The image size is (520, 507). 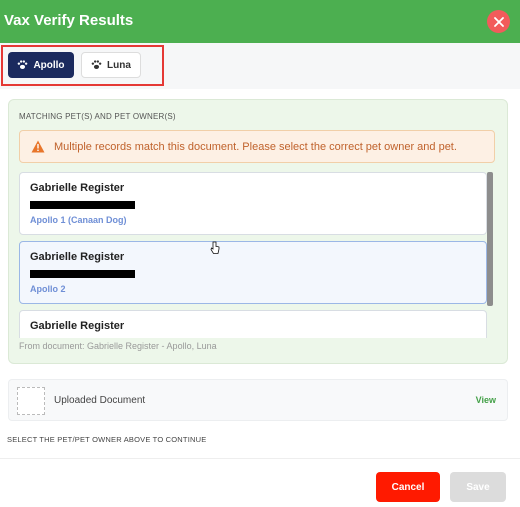 I want to click on document-label: Uploaded Document, so click(x=100, y=400).